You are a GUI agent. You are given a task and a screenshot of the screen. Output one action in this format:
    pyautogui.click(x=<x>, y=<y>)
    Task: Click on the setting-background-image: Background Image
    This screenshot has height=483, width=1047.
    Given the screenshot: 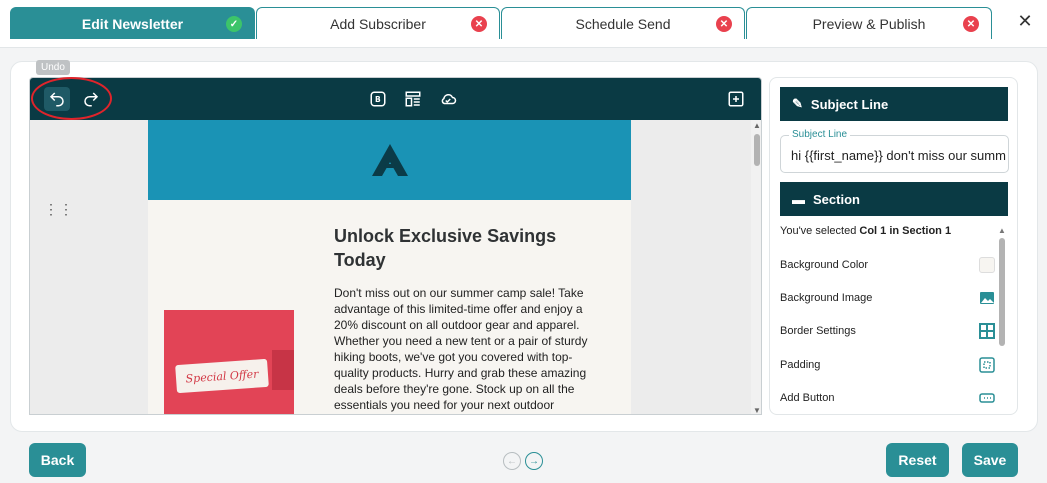 What is the action you would take?
    pyautogui.click(x=887, y=298)
    